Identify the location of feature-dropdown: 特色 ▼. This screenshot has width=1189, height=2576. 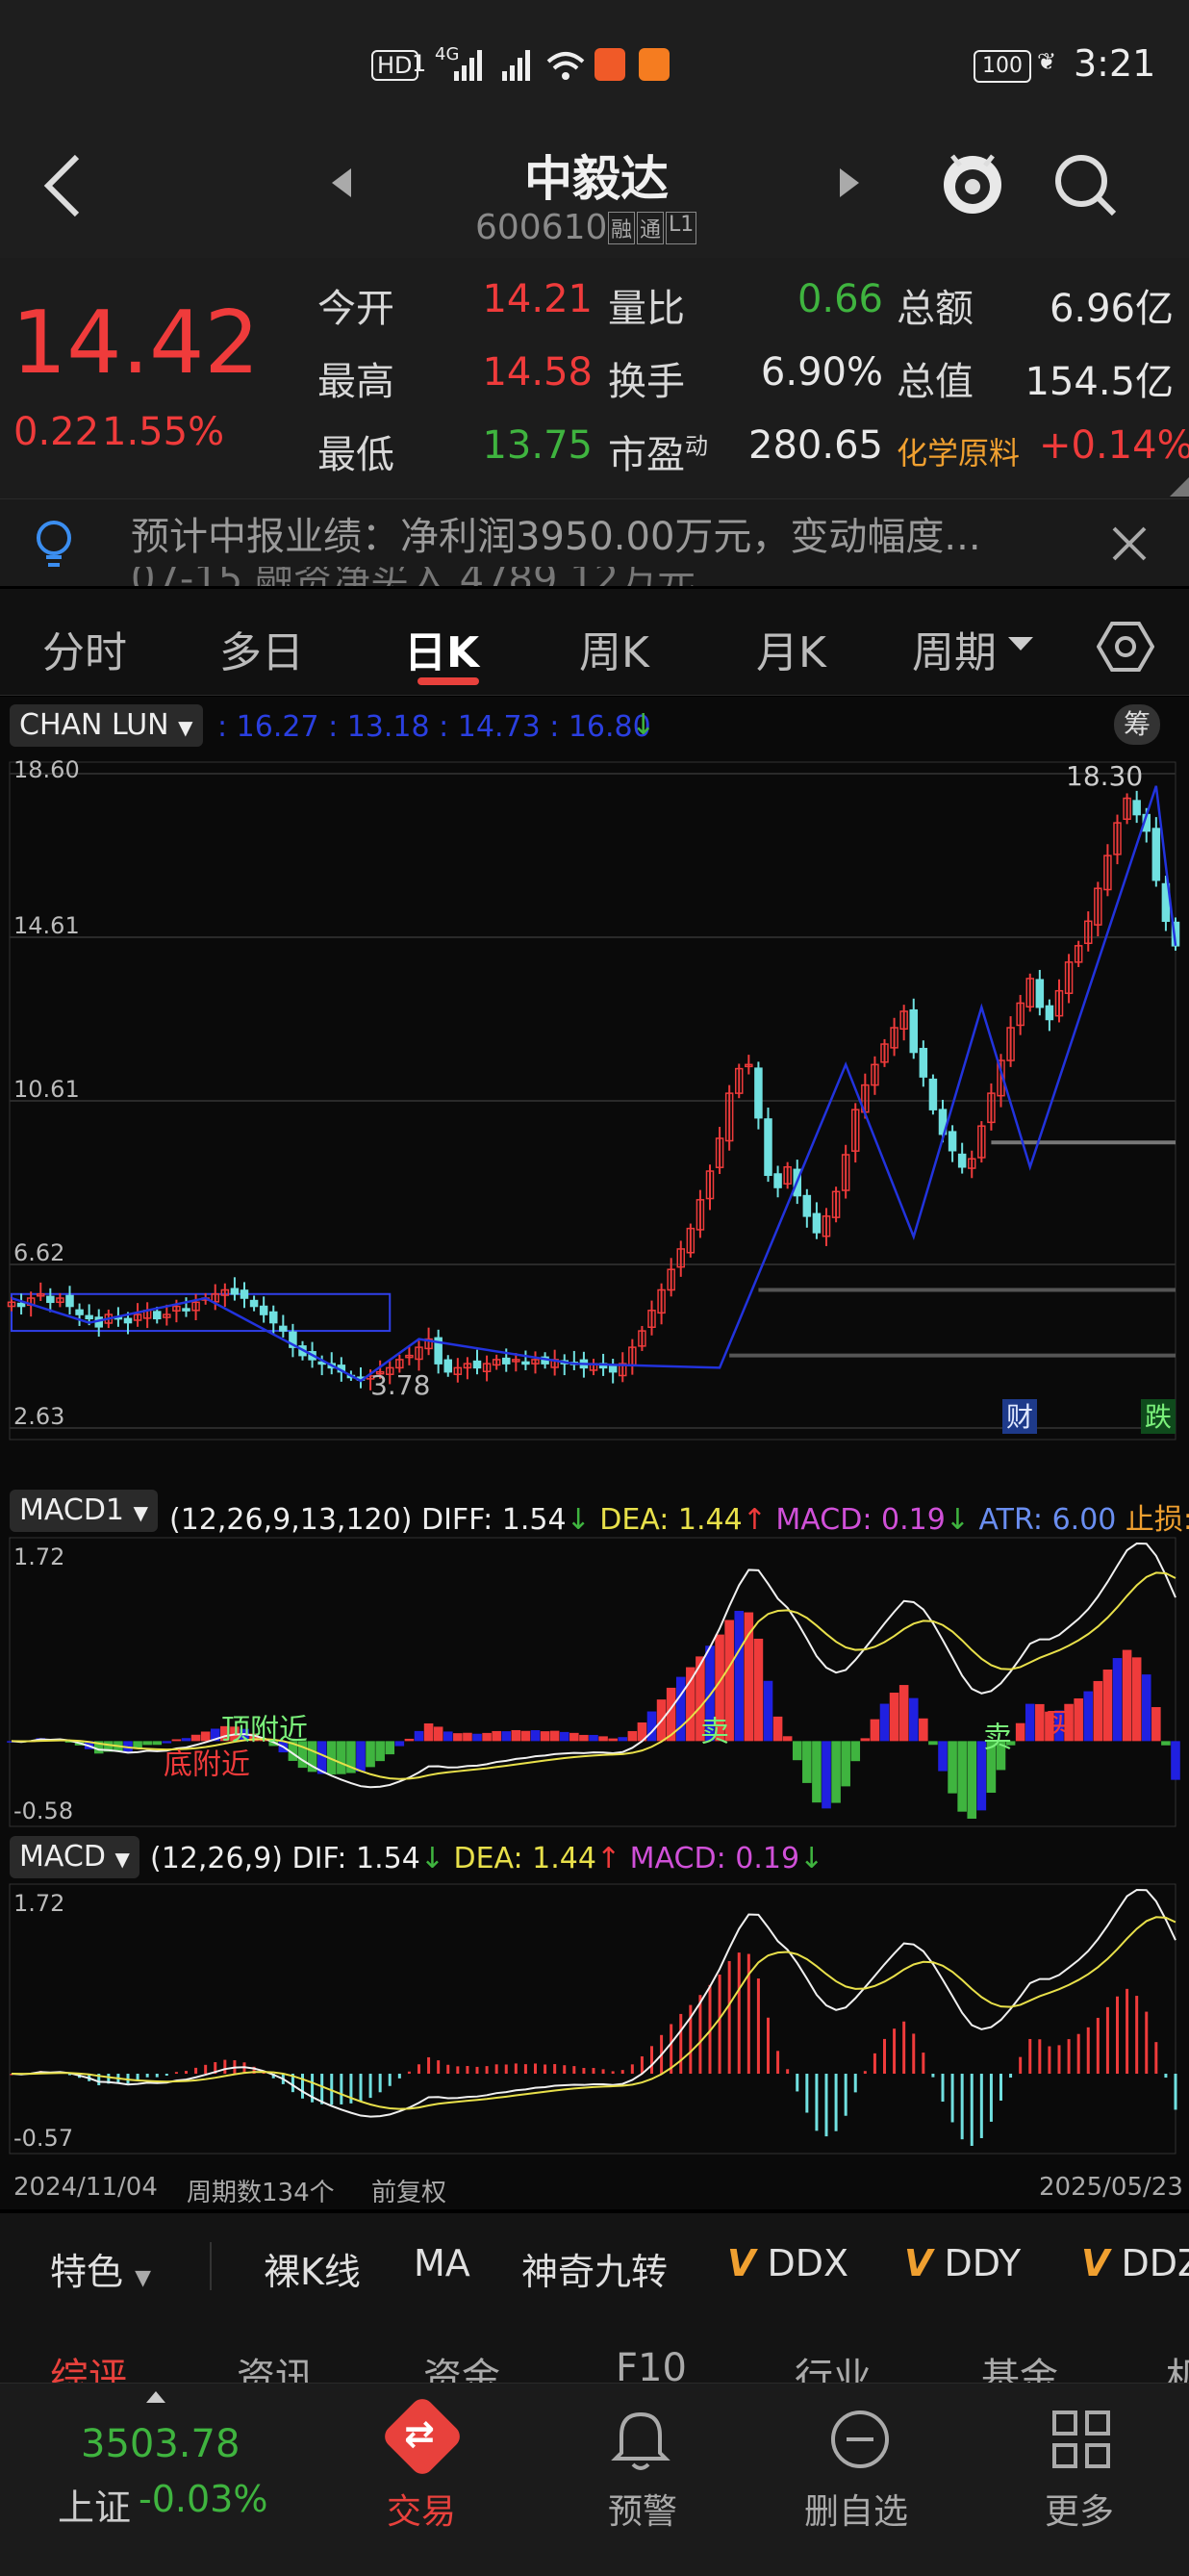
(100, 2268).